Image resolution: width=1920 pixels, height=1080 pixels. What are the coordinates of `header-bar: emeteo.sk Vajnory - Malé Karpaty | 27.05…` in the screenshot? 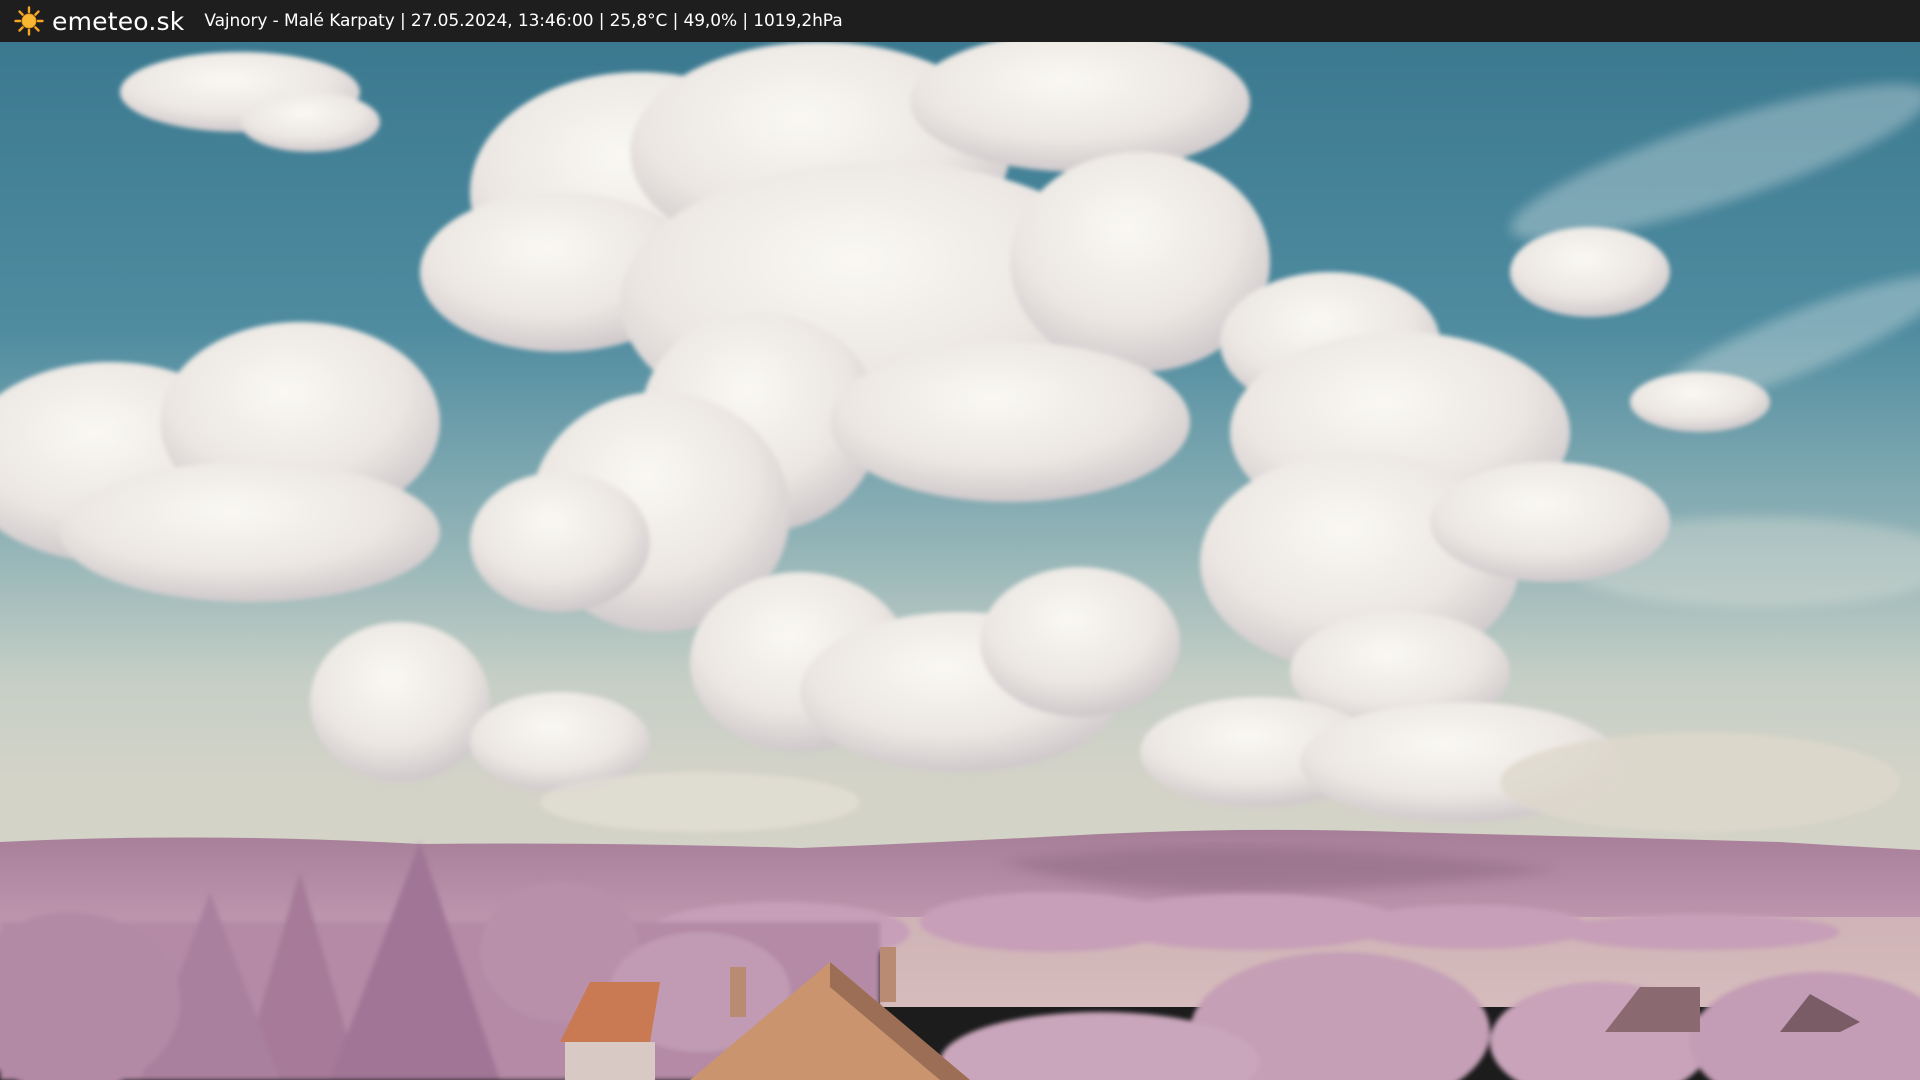 It's located at (960, 21).